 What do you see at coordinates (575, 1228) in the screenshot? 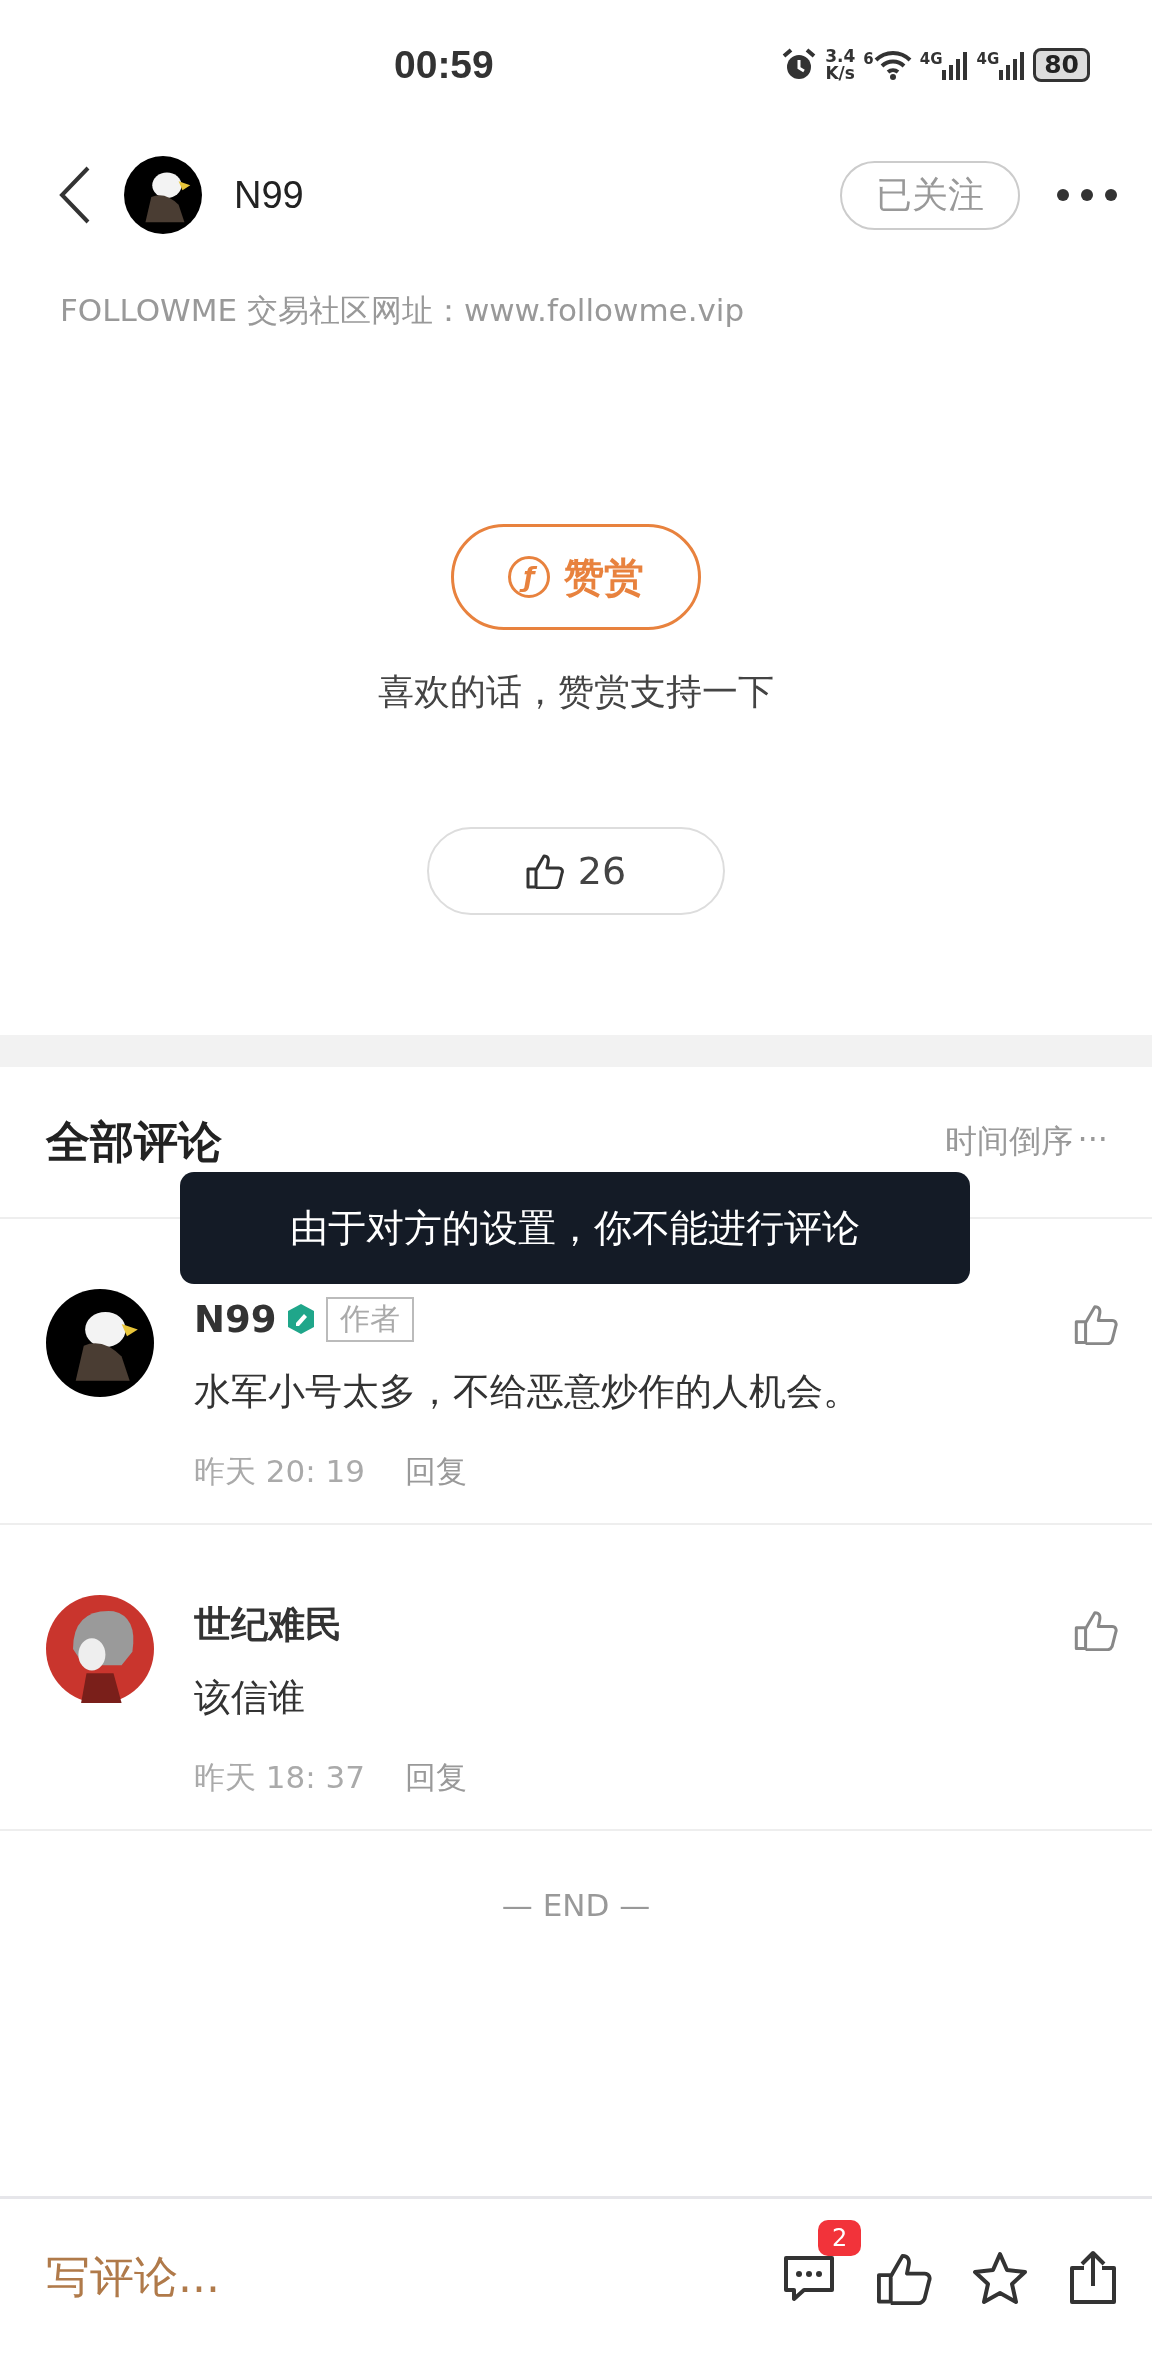
I see `toast-message: 由于对方的设置，你不能进行评论` at bounding box center [575, 1228].